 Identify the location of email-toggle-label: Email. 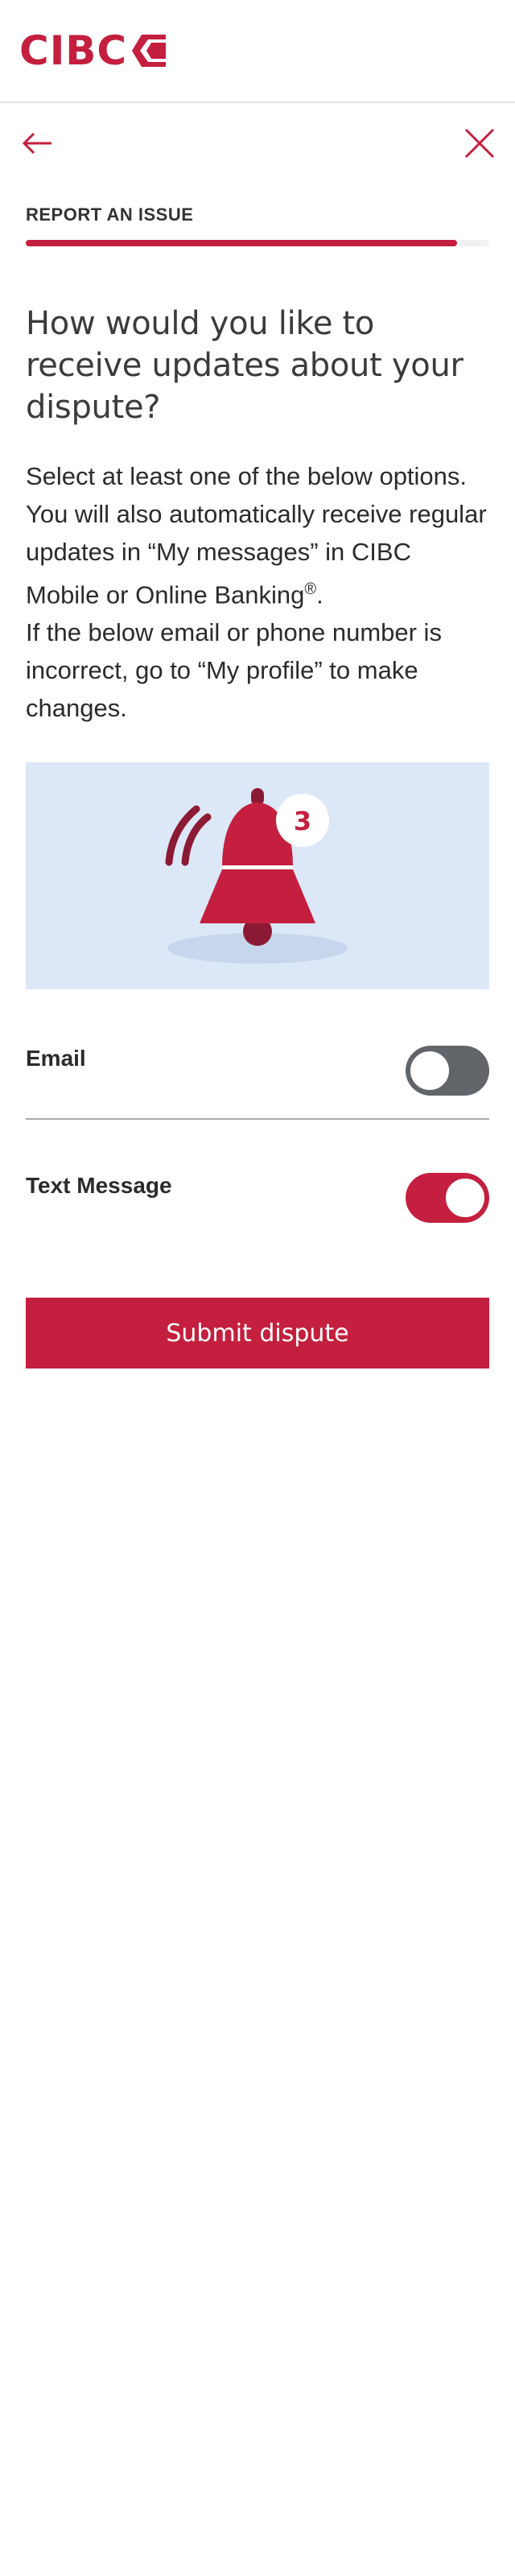
(56, 1058).